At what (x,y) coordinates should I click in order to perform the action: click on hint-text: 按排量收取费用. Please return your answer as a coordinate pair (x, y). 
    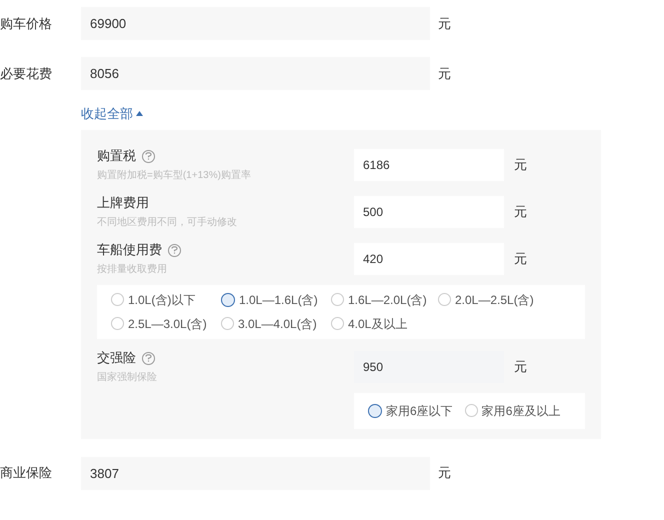
    Looking at the image, I should click on (132, 269).